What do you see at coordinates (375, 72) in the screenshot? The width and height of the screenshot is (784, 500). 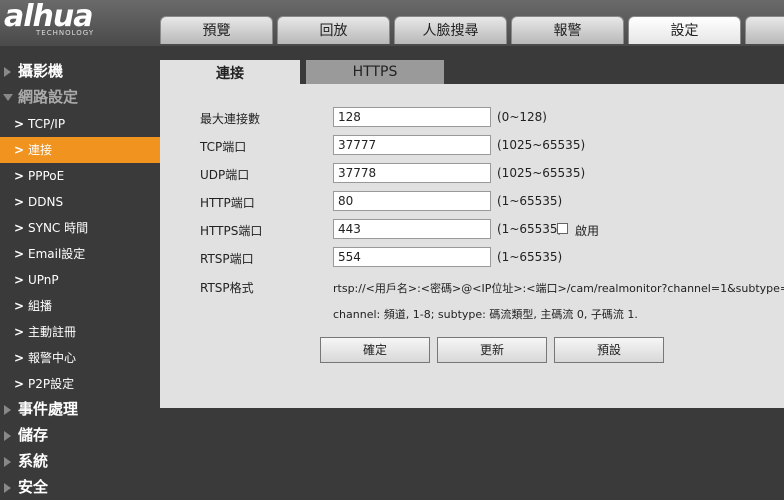 I see `tab-https: HTTPS` at bounding box center [375, 72].